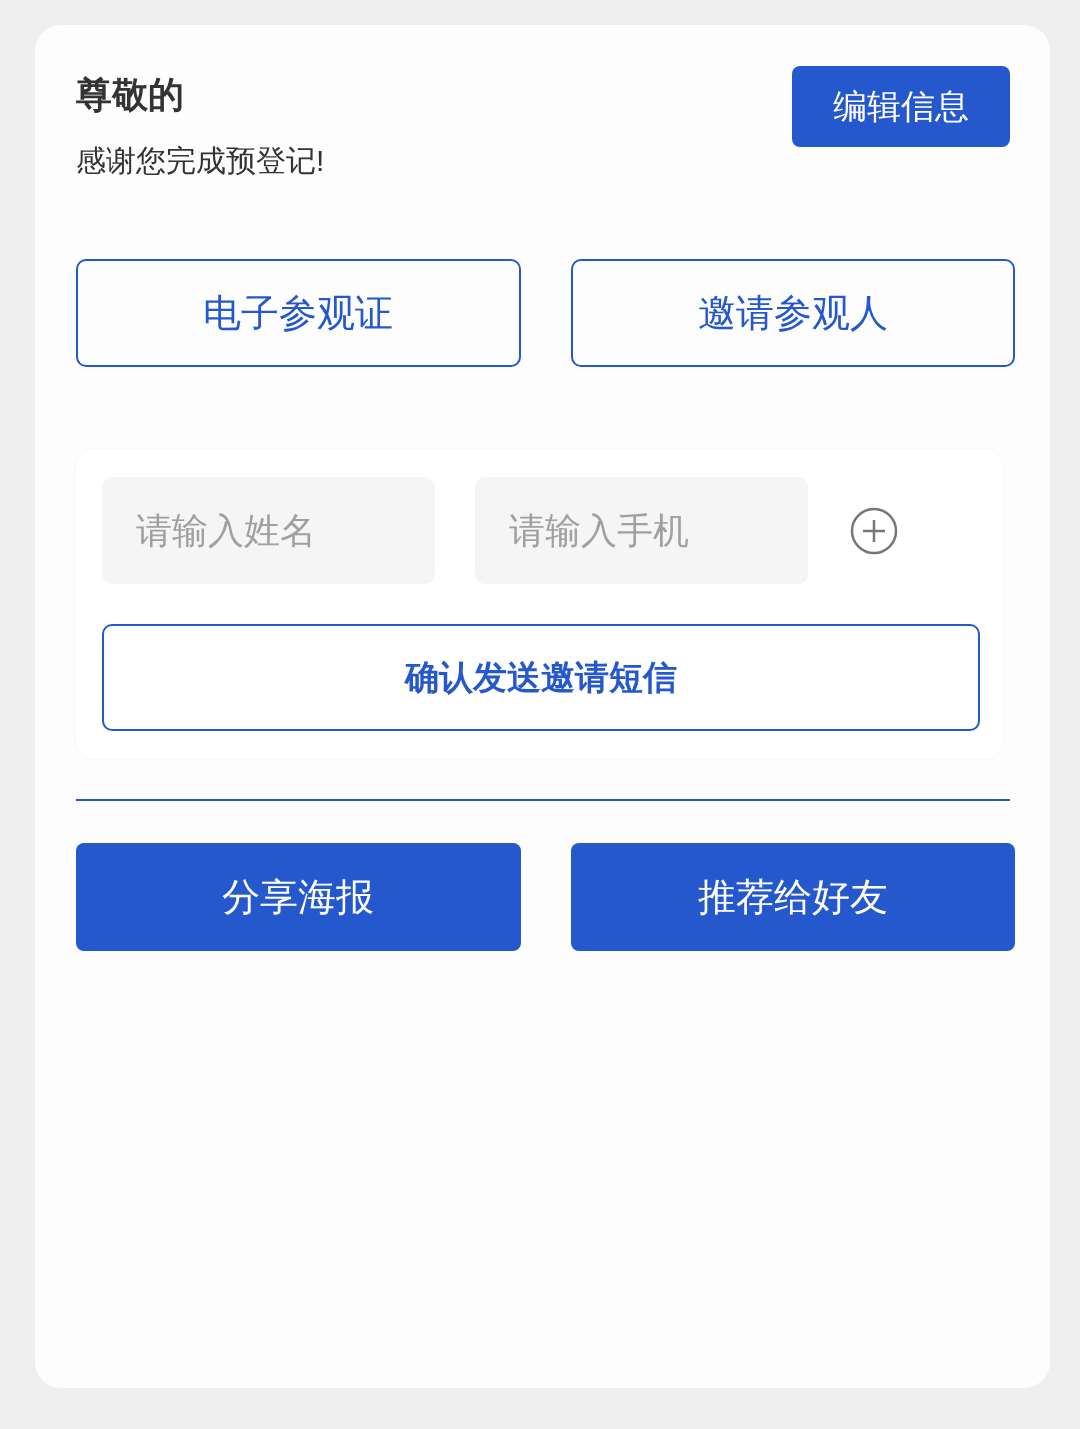  What do you see at coordinates (541, 677) in the screenshot?
I see `confirm-send-button: 确认发送邀请短信` at bounding box center [541, 677].